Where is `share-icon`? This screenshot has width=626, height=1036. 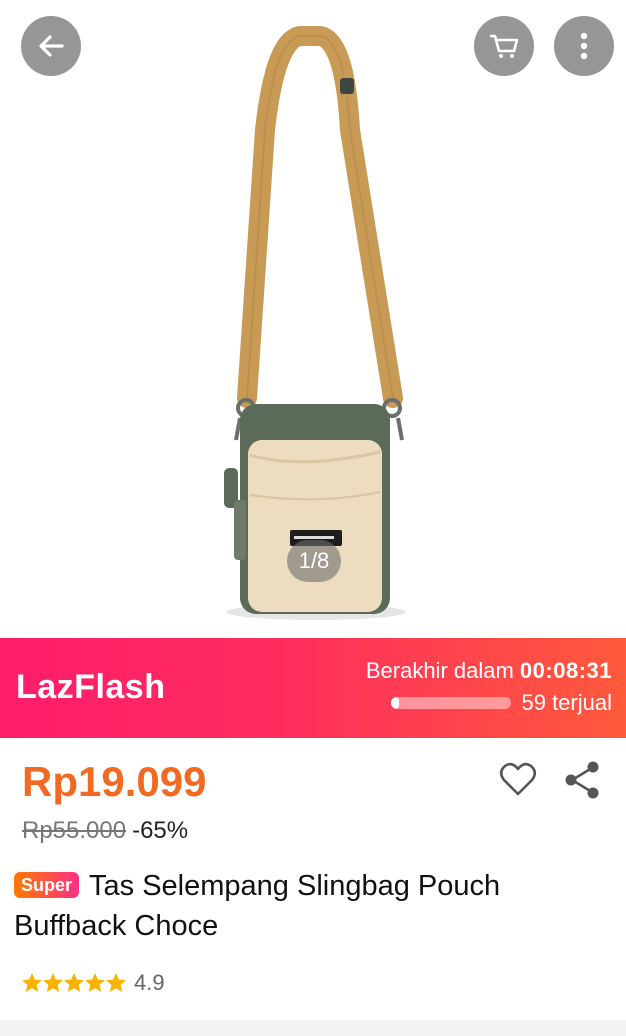
share-icon is located at coordinates (582, 780).